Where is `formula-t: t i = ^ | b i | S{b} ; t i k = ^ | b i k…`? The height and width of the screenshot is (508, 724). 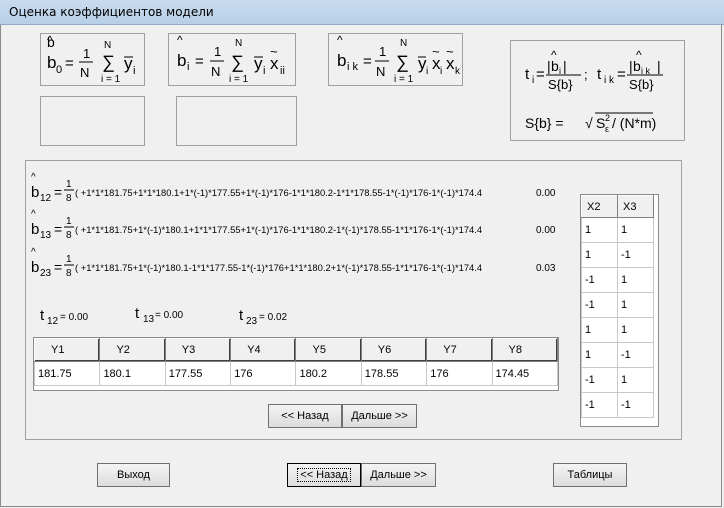 formula-t: t i = ^ | b i | S{b} ; t i k = ^ | b i k… is located at coordinates (594, 91).